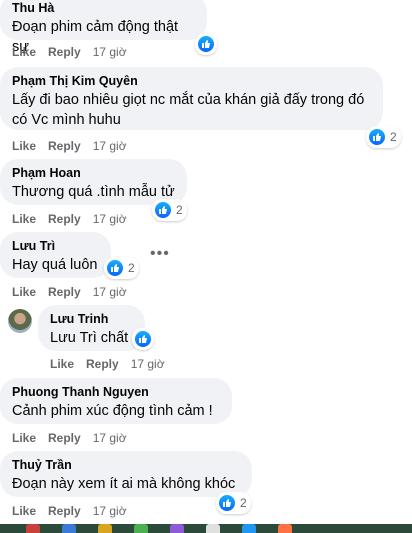 This screenshot has width=412, height=533. Describe the element at coordinates (93, 173) in the screenshot. I see `comment-author: Phạm Hoan` at that location.